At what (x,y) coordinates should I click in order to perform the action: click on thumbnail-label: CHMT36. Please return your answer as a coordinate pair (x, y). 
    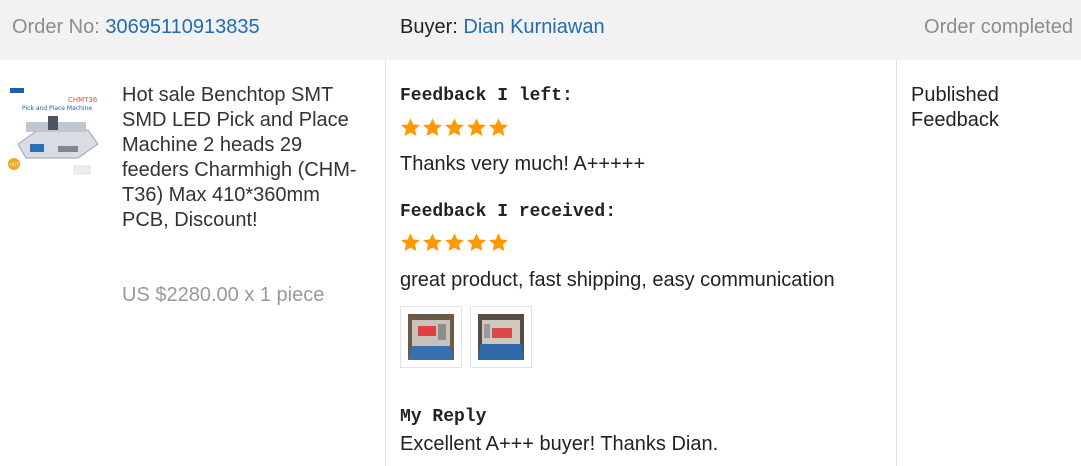
    Looking at the image, I should click on (83, 100).